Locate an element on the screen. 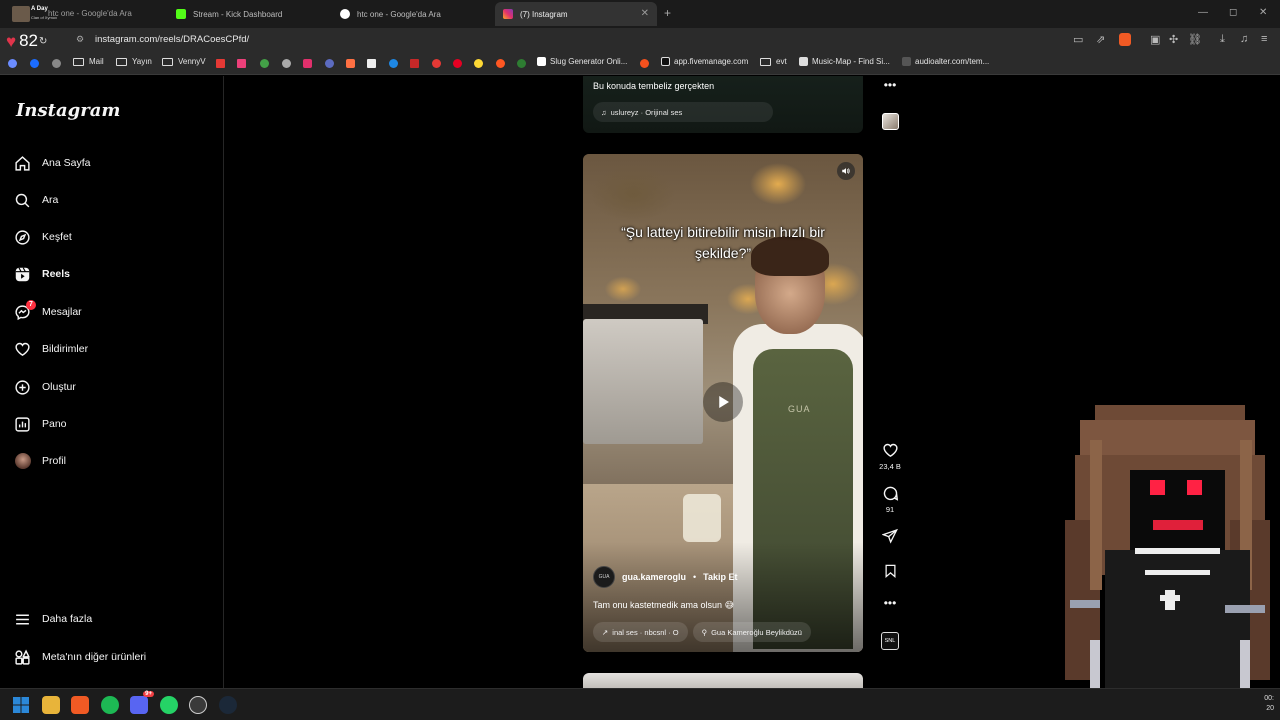 The image size is (1280, 720). share-button is located at coordinates (890, 536).